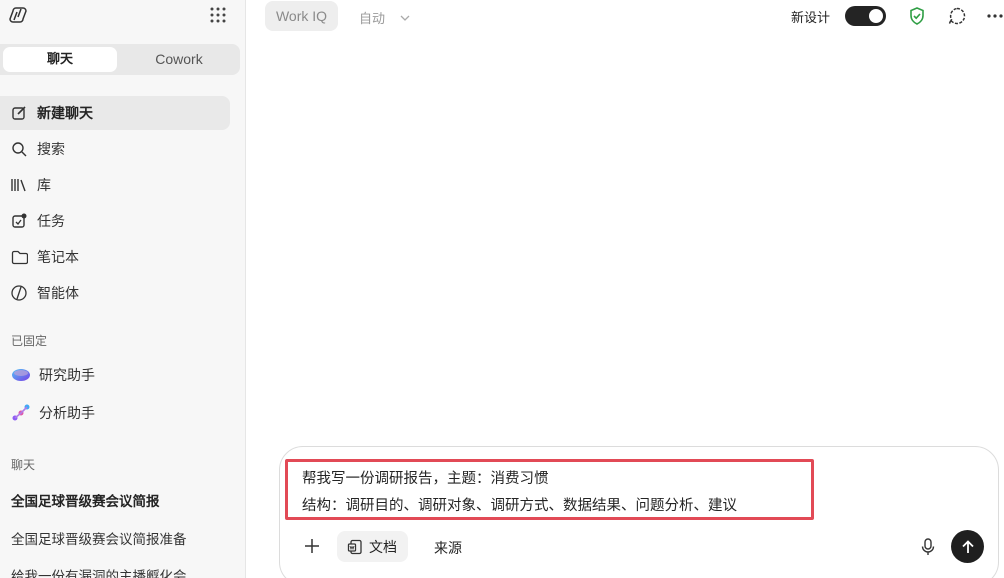 The height and width of the screenshot is (578, 1004). What do you see at coordinates (354, 546) in the screenshot?
I see `document-icon` at bounding box center [354, 546].